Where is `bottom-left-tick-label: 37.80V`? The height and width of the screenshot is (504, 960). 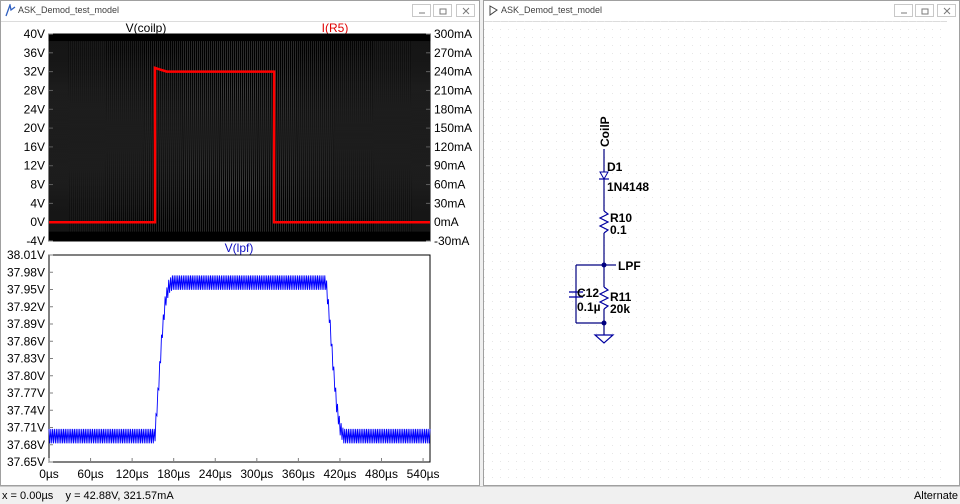 bottom-left-tick-label: 37.80V is located at coordinates (26, 376).